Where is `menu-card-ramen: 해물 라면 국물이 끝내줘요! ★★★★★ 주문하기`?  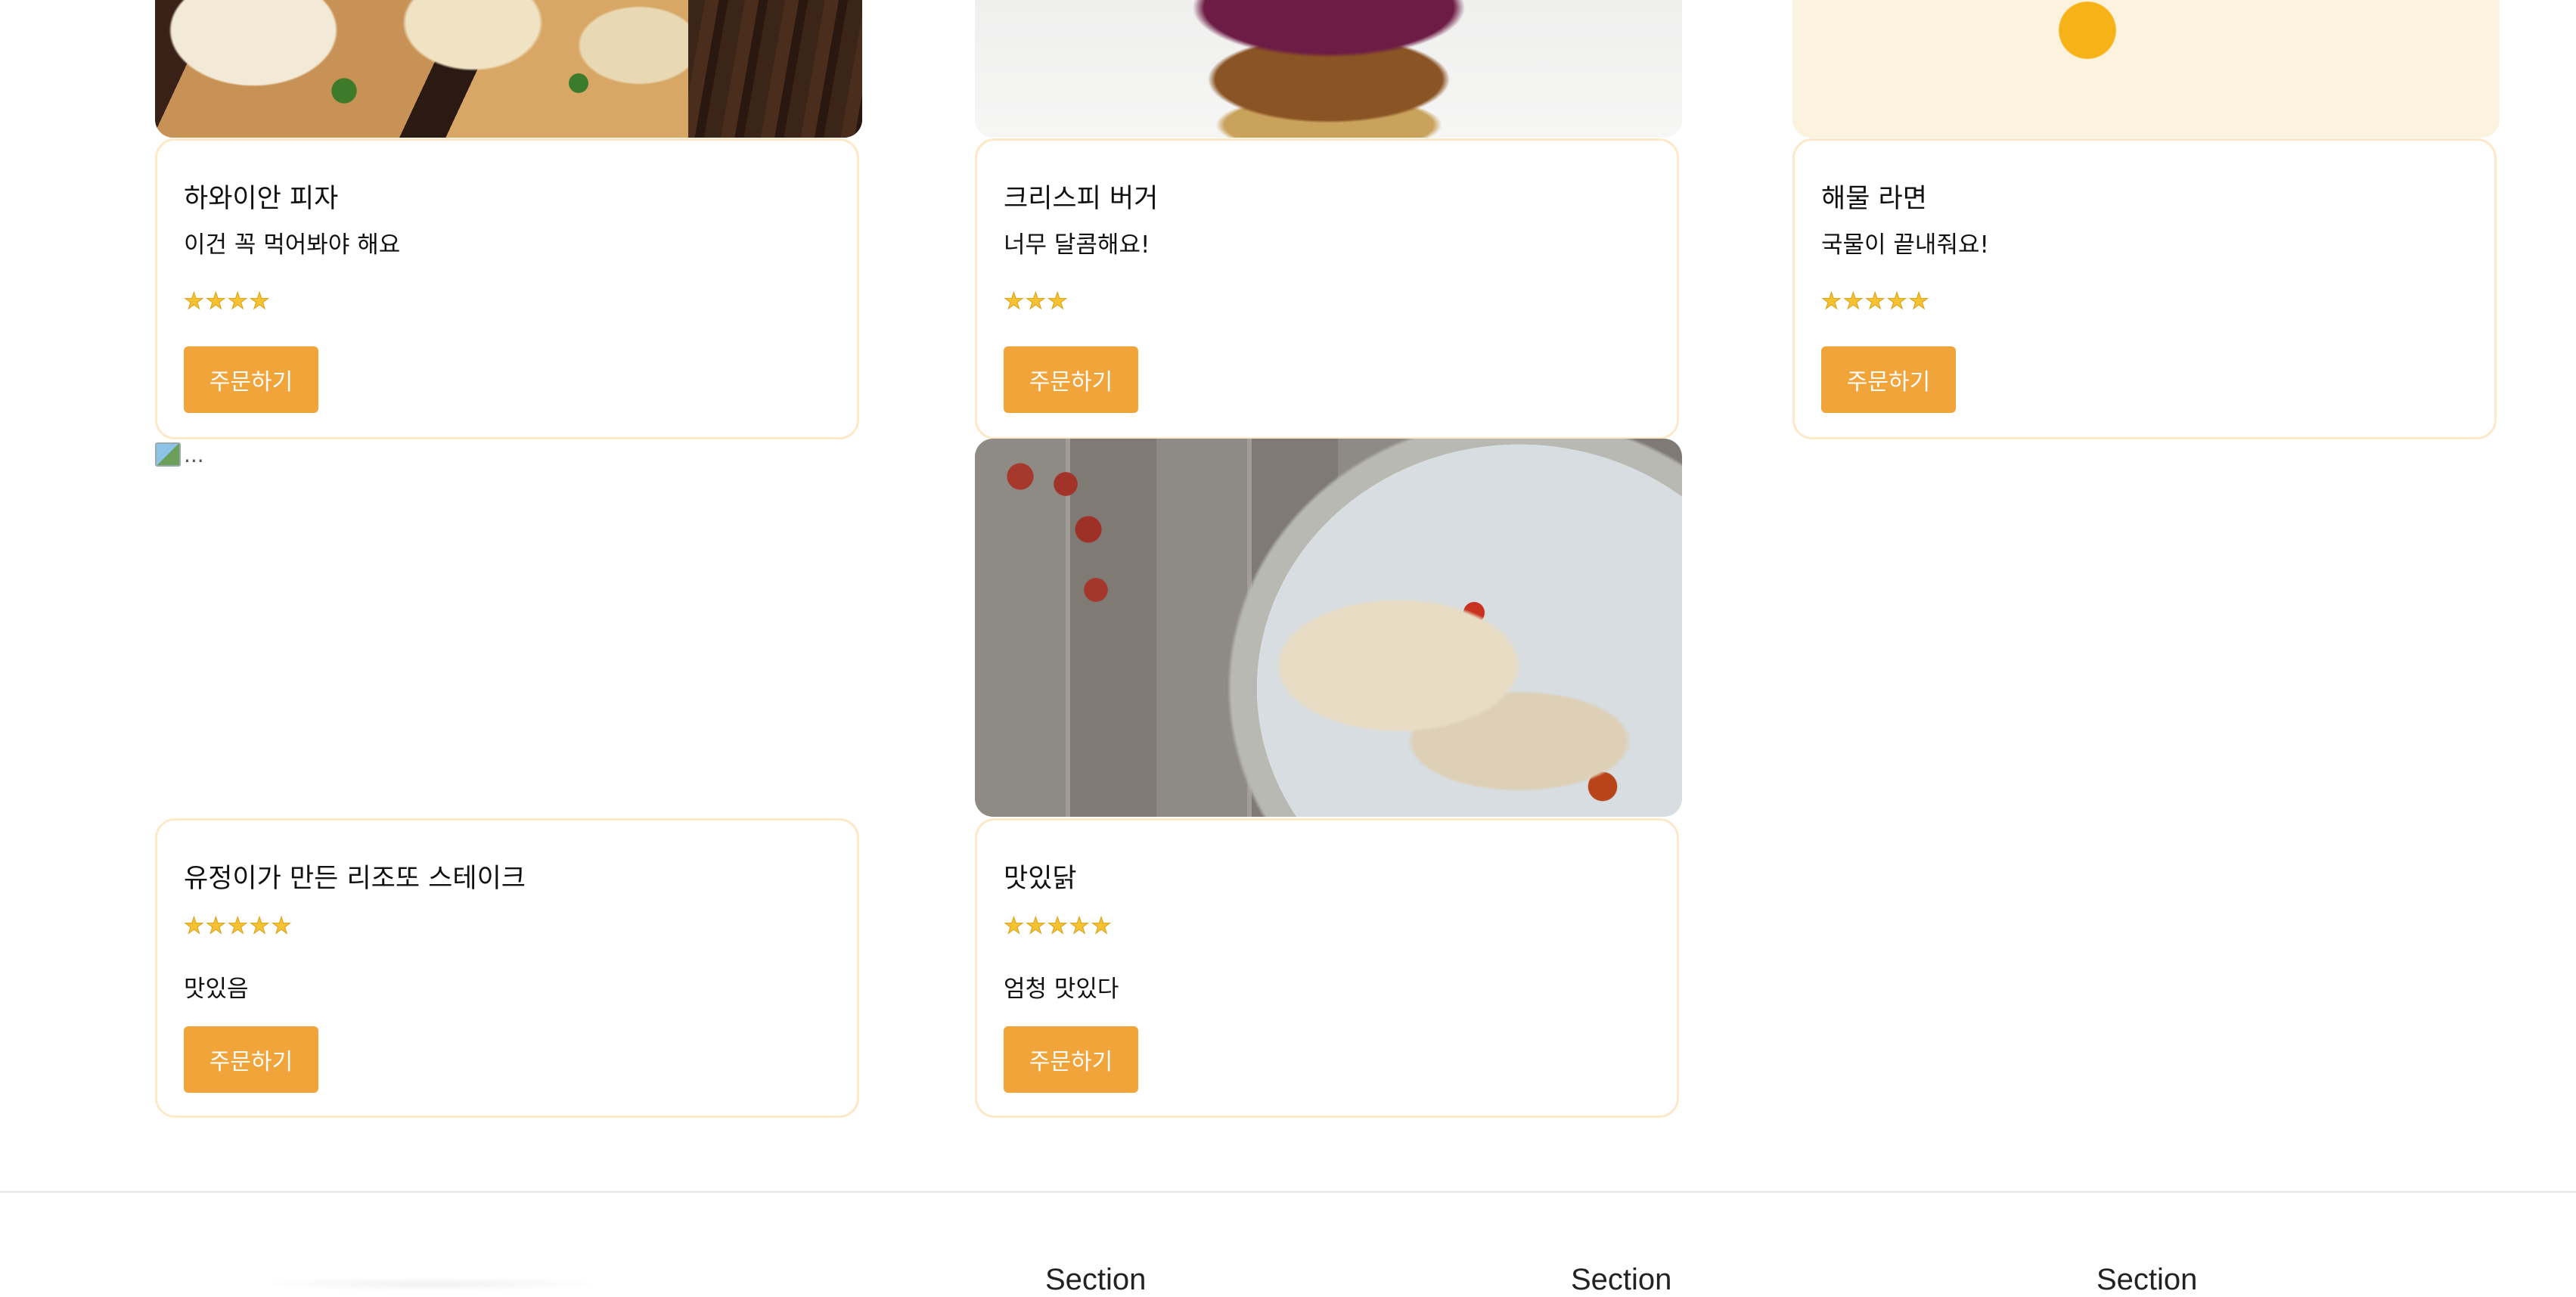
menu-card-ramen: 해물 라면 국물이 끝내줘요! ★★★★★ 주문하기 is located at coordinates (2144, 288).